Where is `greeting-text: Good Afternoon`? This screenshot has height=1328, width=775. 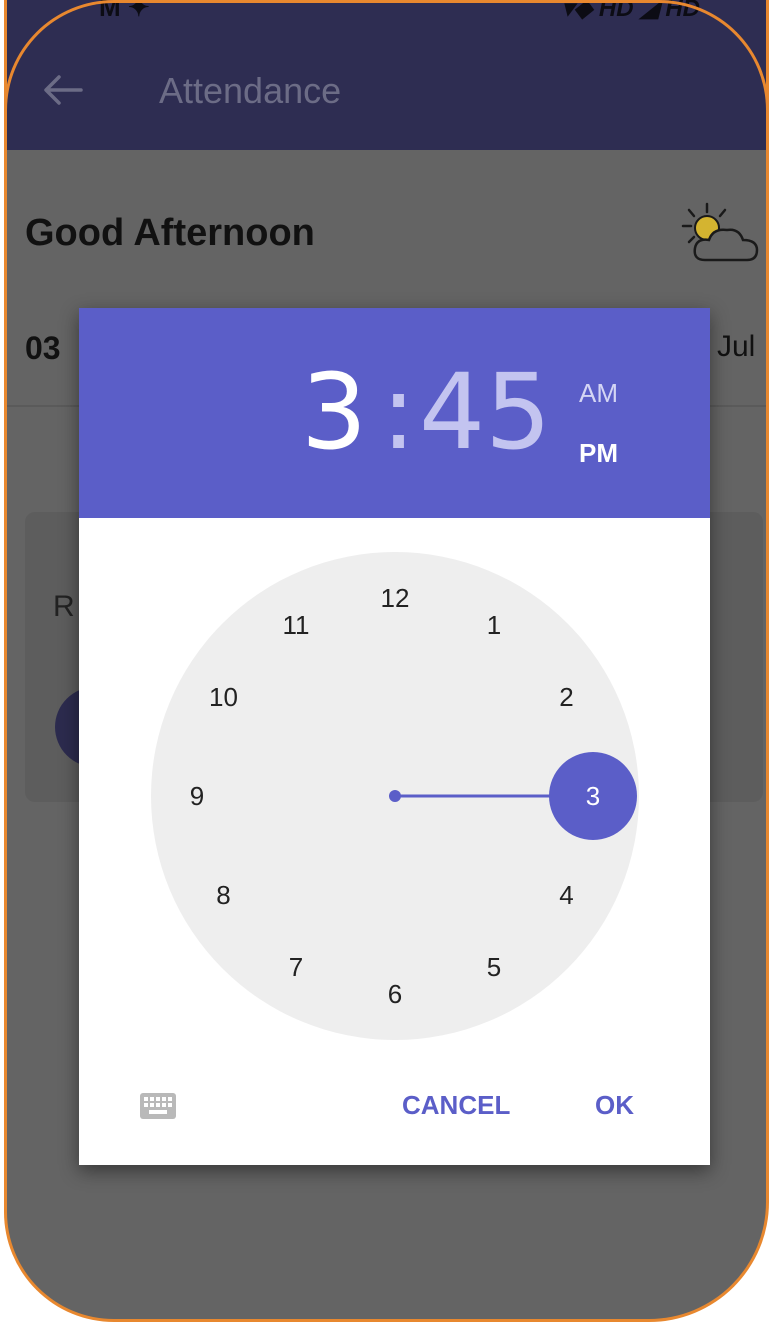 greeting-text: Good Afternoon is located at coordinates (170, 233).